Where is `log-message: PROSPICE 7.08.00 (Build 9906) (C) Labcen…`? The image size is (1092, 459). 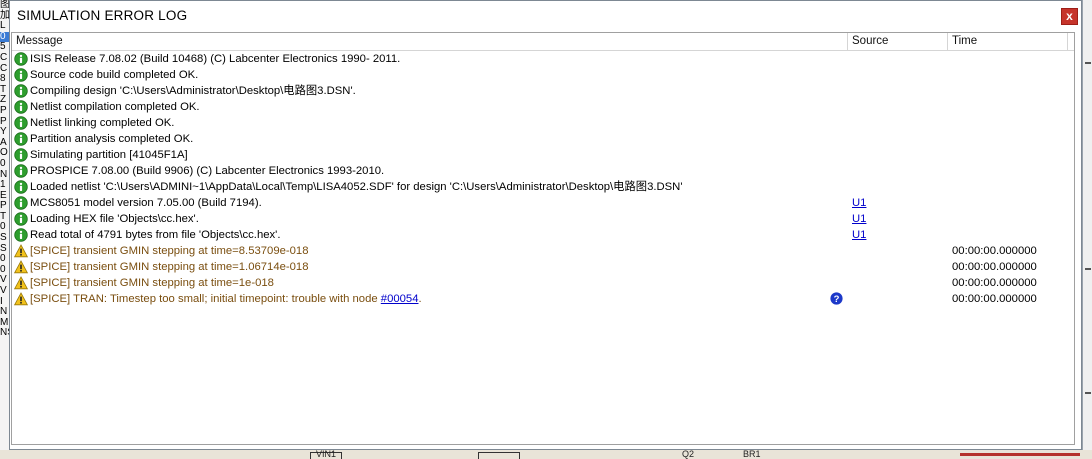 log-message: PROSPICE 7.08.00 (Build 9906) (C) Labcen… is located at coordinates (207, 171).